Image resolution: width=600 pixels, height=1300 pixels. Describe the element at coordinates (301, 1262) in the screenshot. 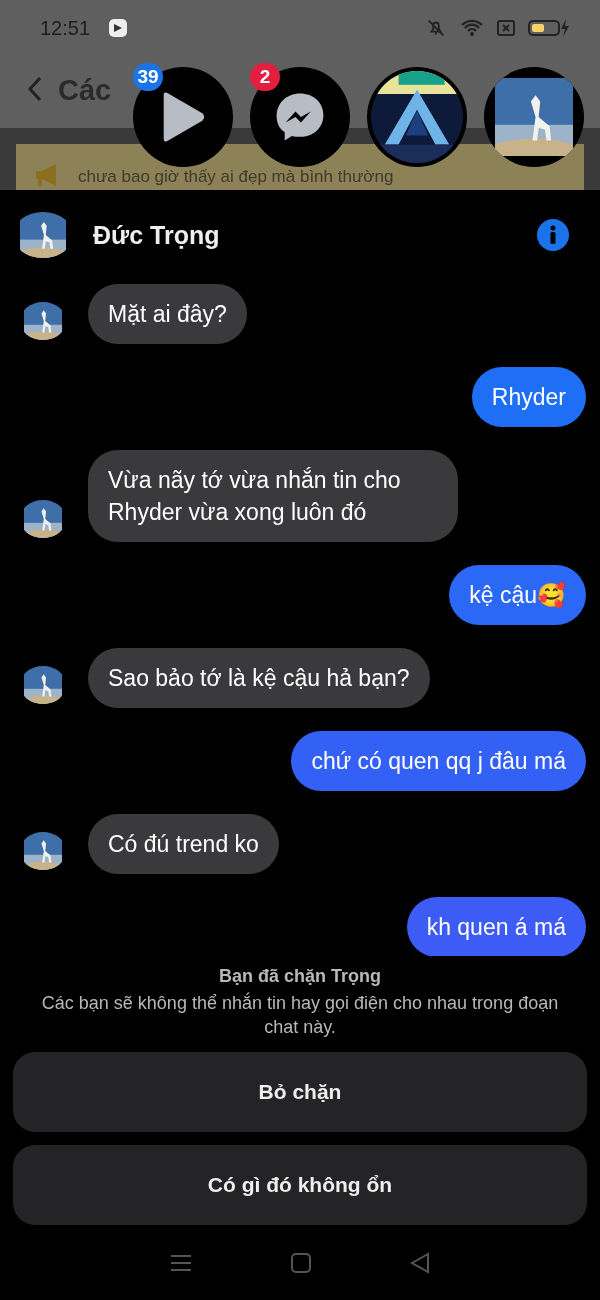

I see `home-icon` at that location.